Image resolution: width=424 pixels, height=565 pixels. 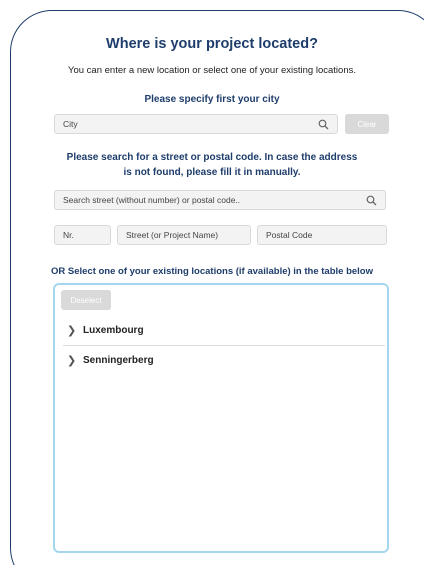 I want to click on location-label: Senningerberg, so click(x=118, y=360).